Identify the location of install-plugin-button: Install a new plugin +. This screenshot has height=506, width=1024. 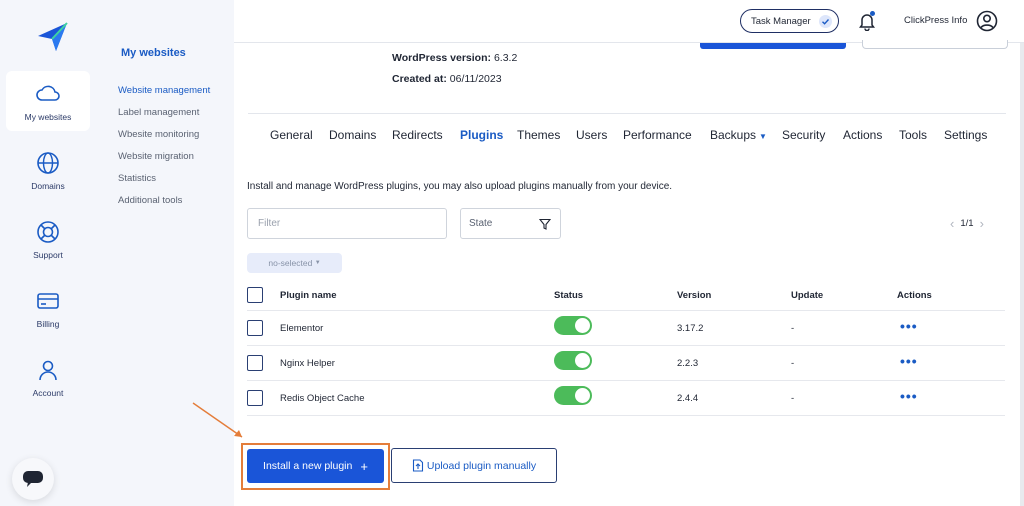
(315, 466).